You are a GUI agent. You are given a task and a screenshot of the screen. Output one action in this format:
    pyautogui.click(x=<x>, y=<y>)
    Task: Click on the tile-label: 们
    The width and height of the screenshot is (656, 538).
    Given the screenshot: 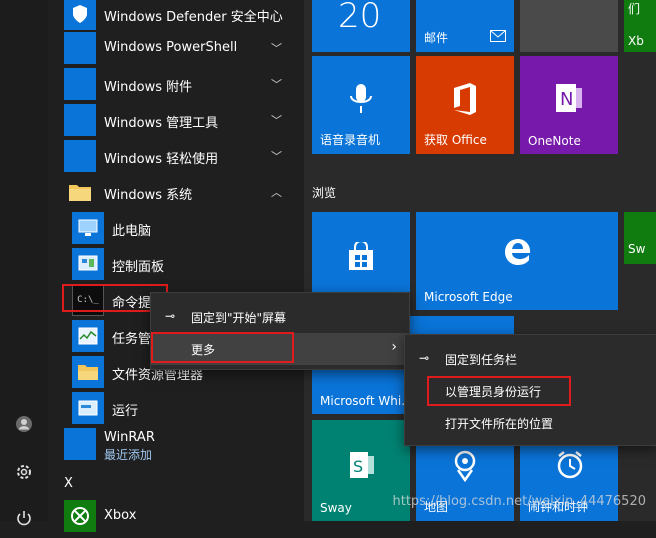 What is the action you would take?
    pyautogui.click(x=634, y=9)
    